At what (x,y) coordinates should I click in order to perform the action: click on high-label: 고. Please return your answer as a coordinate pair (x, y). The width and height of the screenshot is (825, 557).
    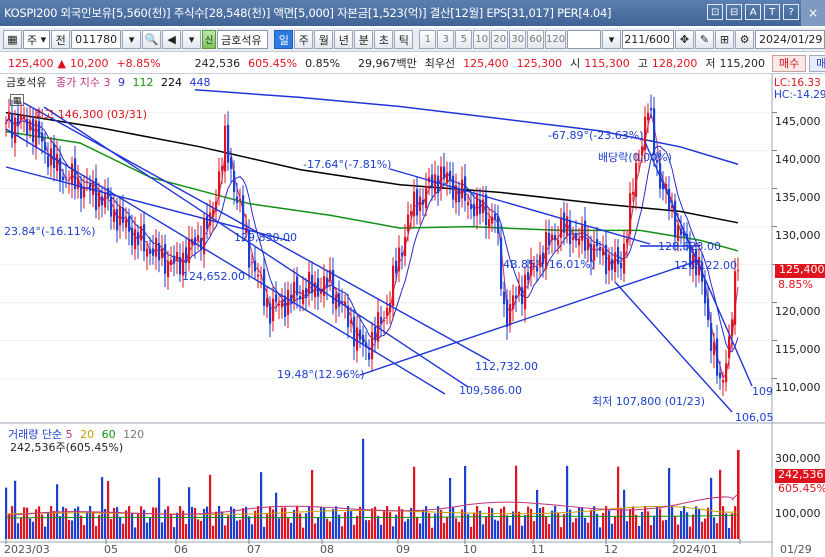
    Looking at the image, I should click on (642, 63).